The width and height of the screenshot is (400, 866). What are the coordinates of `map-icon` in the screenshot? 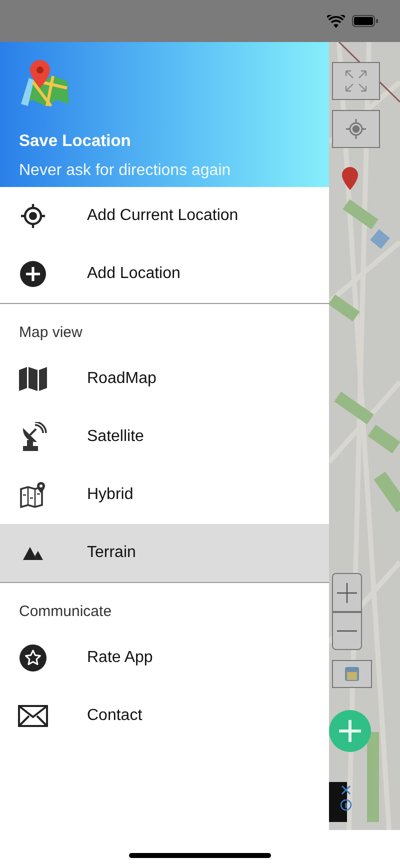 It's located at (33, 379).